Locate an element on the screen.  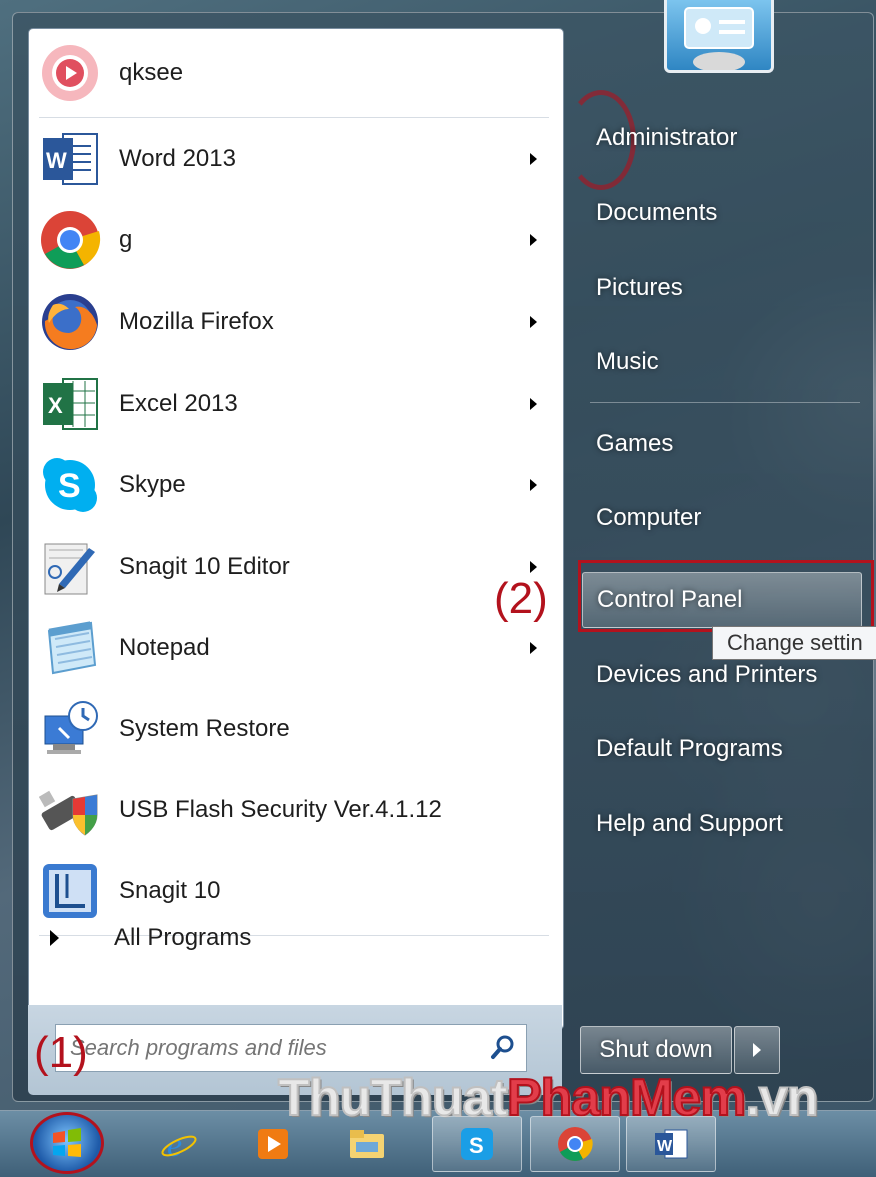
program-item: S Skype is located at coordinates (296, 485).